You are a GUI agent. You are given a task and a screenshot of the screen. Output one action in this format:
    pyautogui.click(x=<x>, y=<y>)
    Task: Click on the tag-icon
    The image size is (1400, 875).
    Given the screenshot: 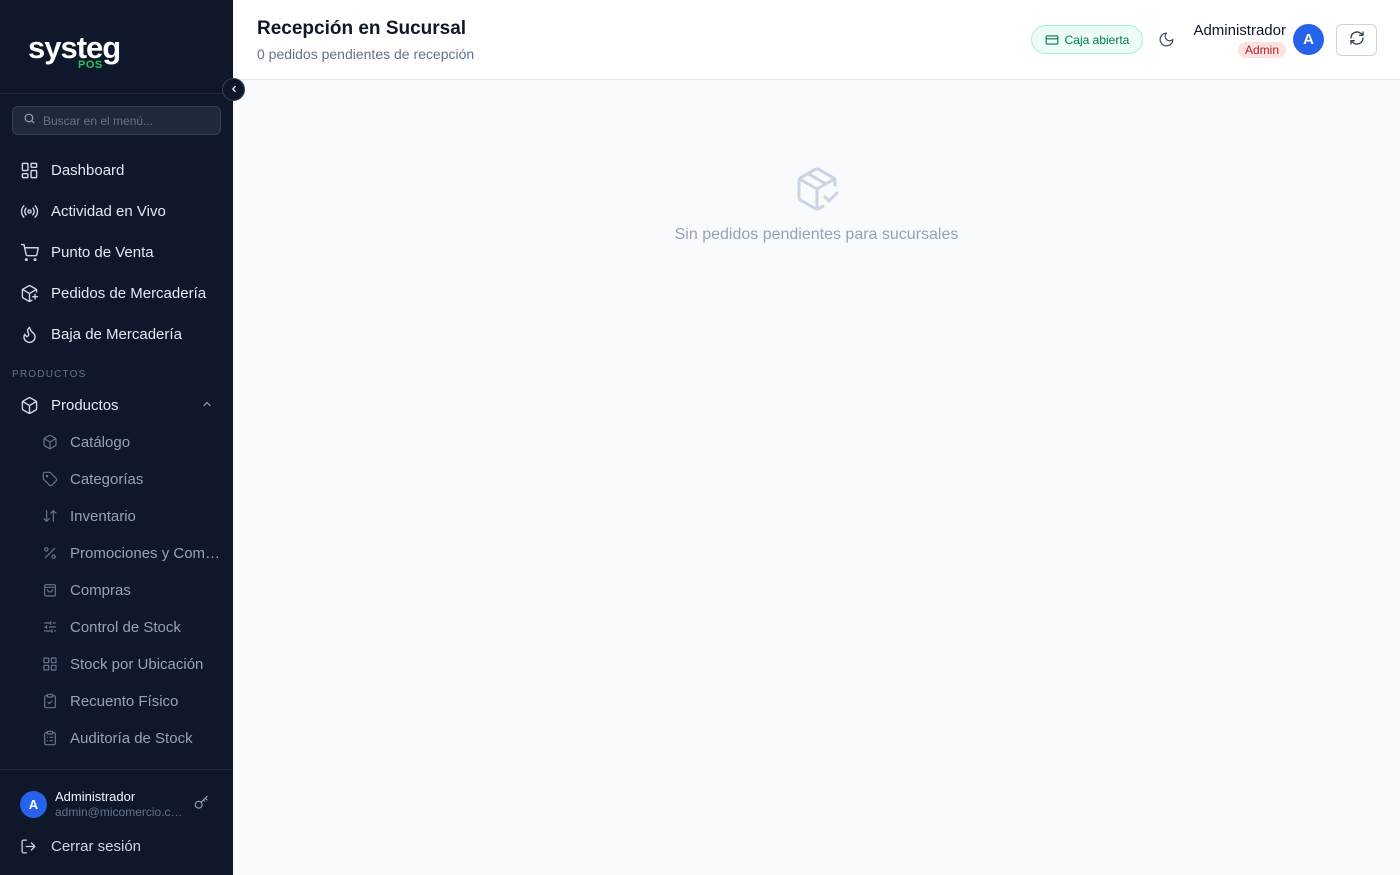 What is the action you would take?
    pyautogui.click(x=50, y=479)
    